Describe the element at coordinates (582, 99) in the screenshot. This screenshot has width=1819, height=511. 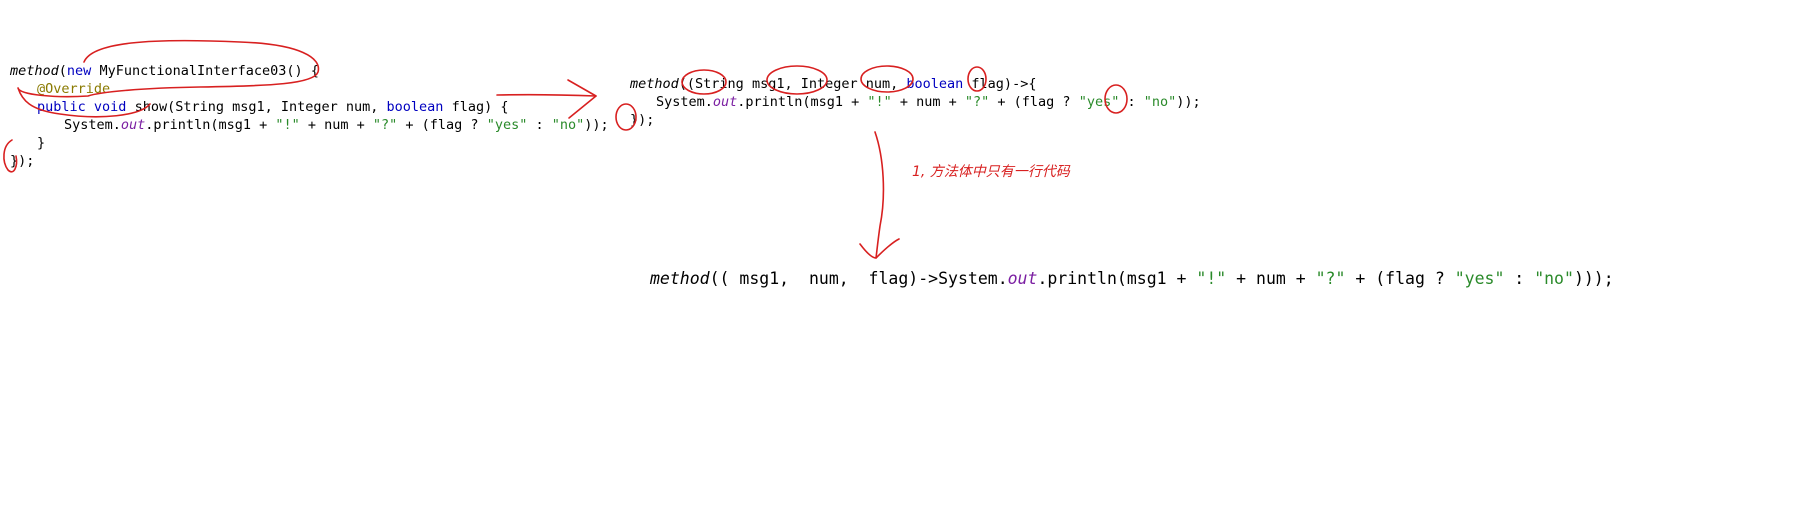
I see `arrow-head` at that location.